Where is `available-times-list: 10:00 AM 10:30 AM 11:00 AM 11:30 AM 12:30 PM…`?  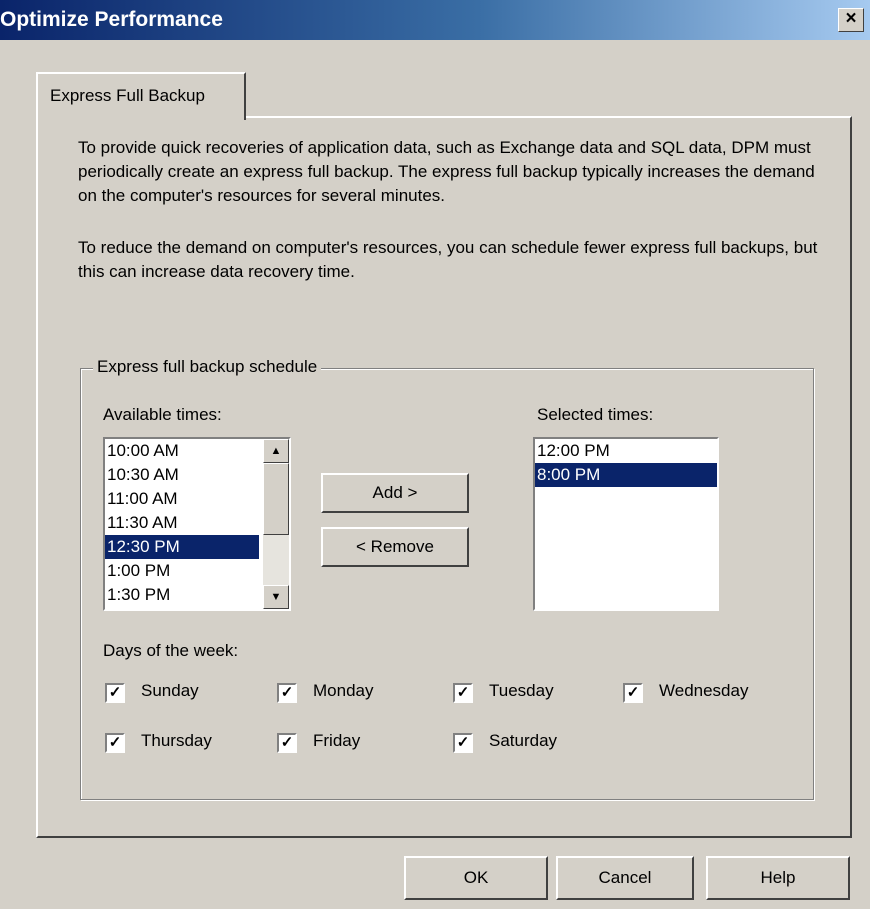
available-times-list: 10:00 AM 10:30 AM 11:00 AM 11:30 AM 12:30 PM… is located at coordinates (197, 524).